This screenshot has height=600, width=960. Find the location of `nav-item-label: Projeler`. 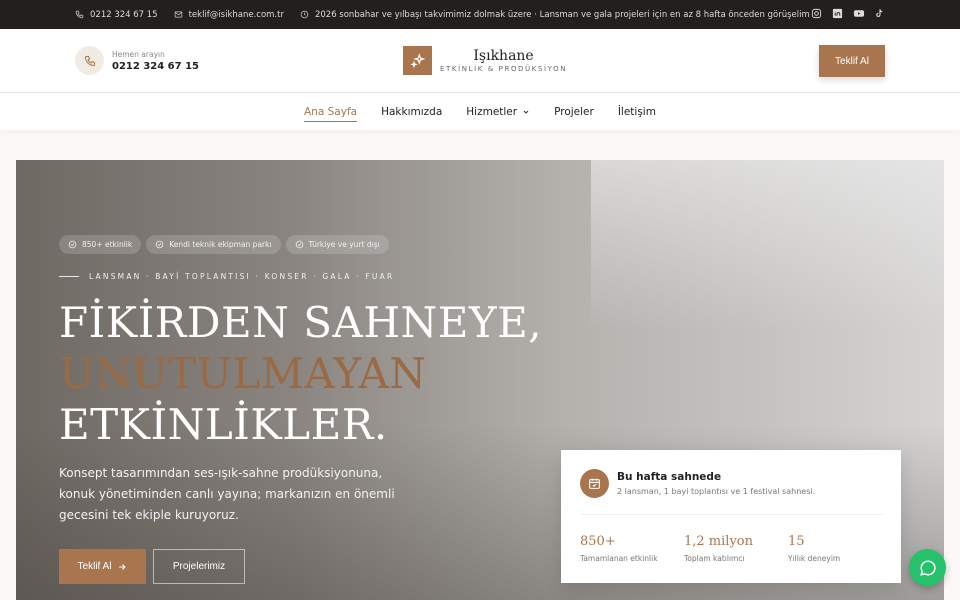

nav-item-label: Projeler is located at coordinates (574, 111).